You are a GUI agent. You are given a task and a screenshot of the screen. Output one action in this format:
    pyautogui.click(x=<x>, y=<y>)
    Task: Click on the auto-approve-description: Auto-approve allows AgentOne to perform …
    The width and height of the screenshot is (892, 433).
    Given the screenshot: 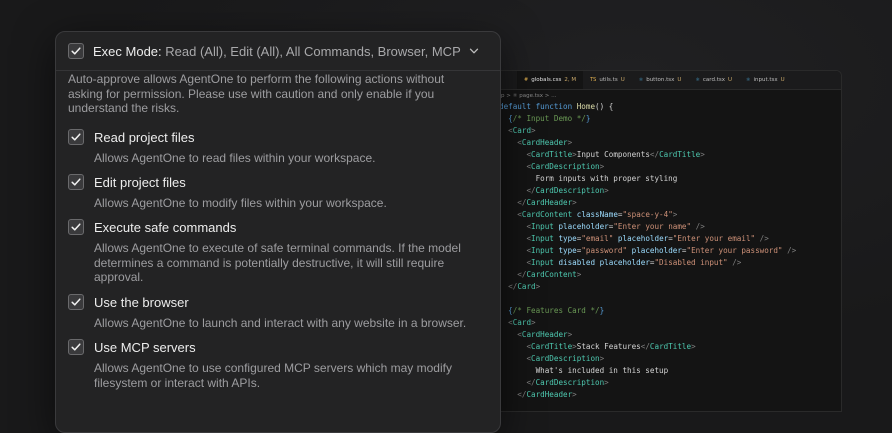 What is the action you would take?
    pyautogui.click(x=256, y=93)
    